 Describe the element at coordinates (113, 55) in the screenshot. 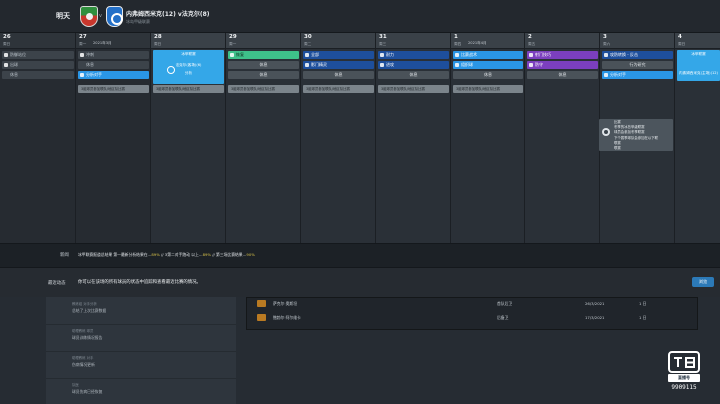

I see `training-session: 冲刺` at that location.